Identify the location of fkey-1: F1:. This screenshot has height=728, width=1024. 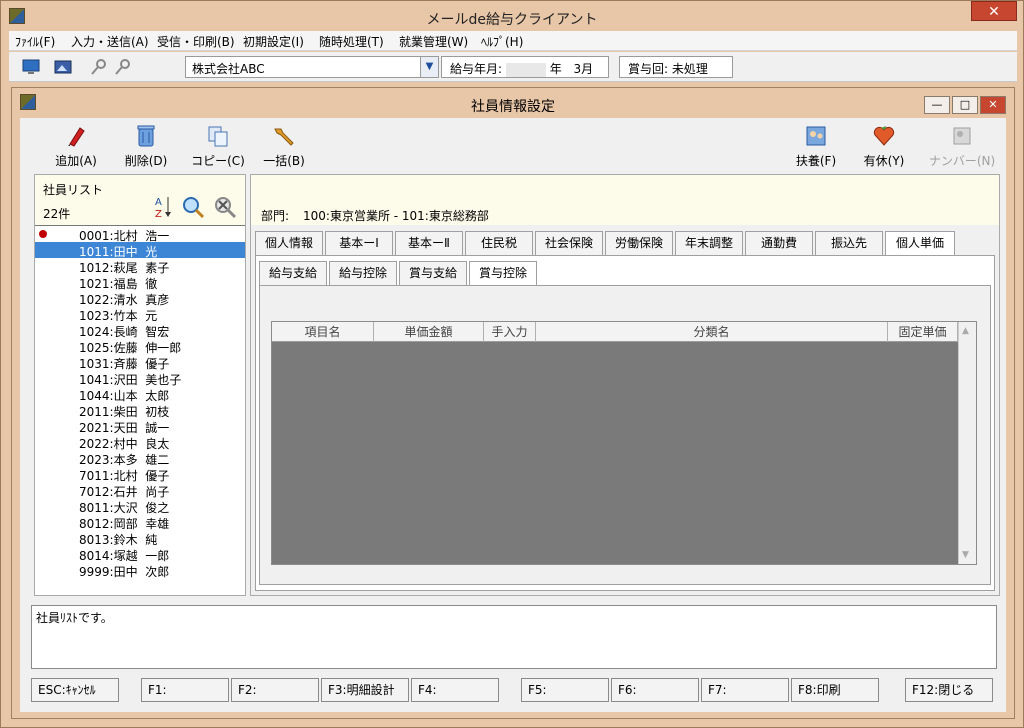
(185, 690).